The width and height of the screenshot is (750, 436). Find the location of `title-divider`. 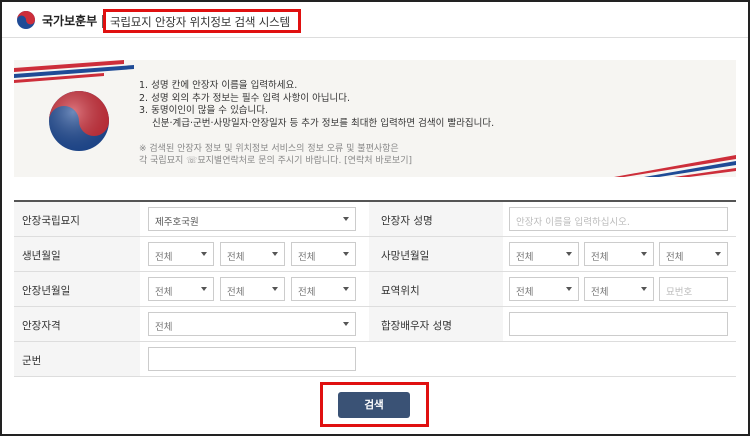

title-divider is located at coordinates (102, 21).